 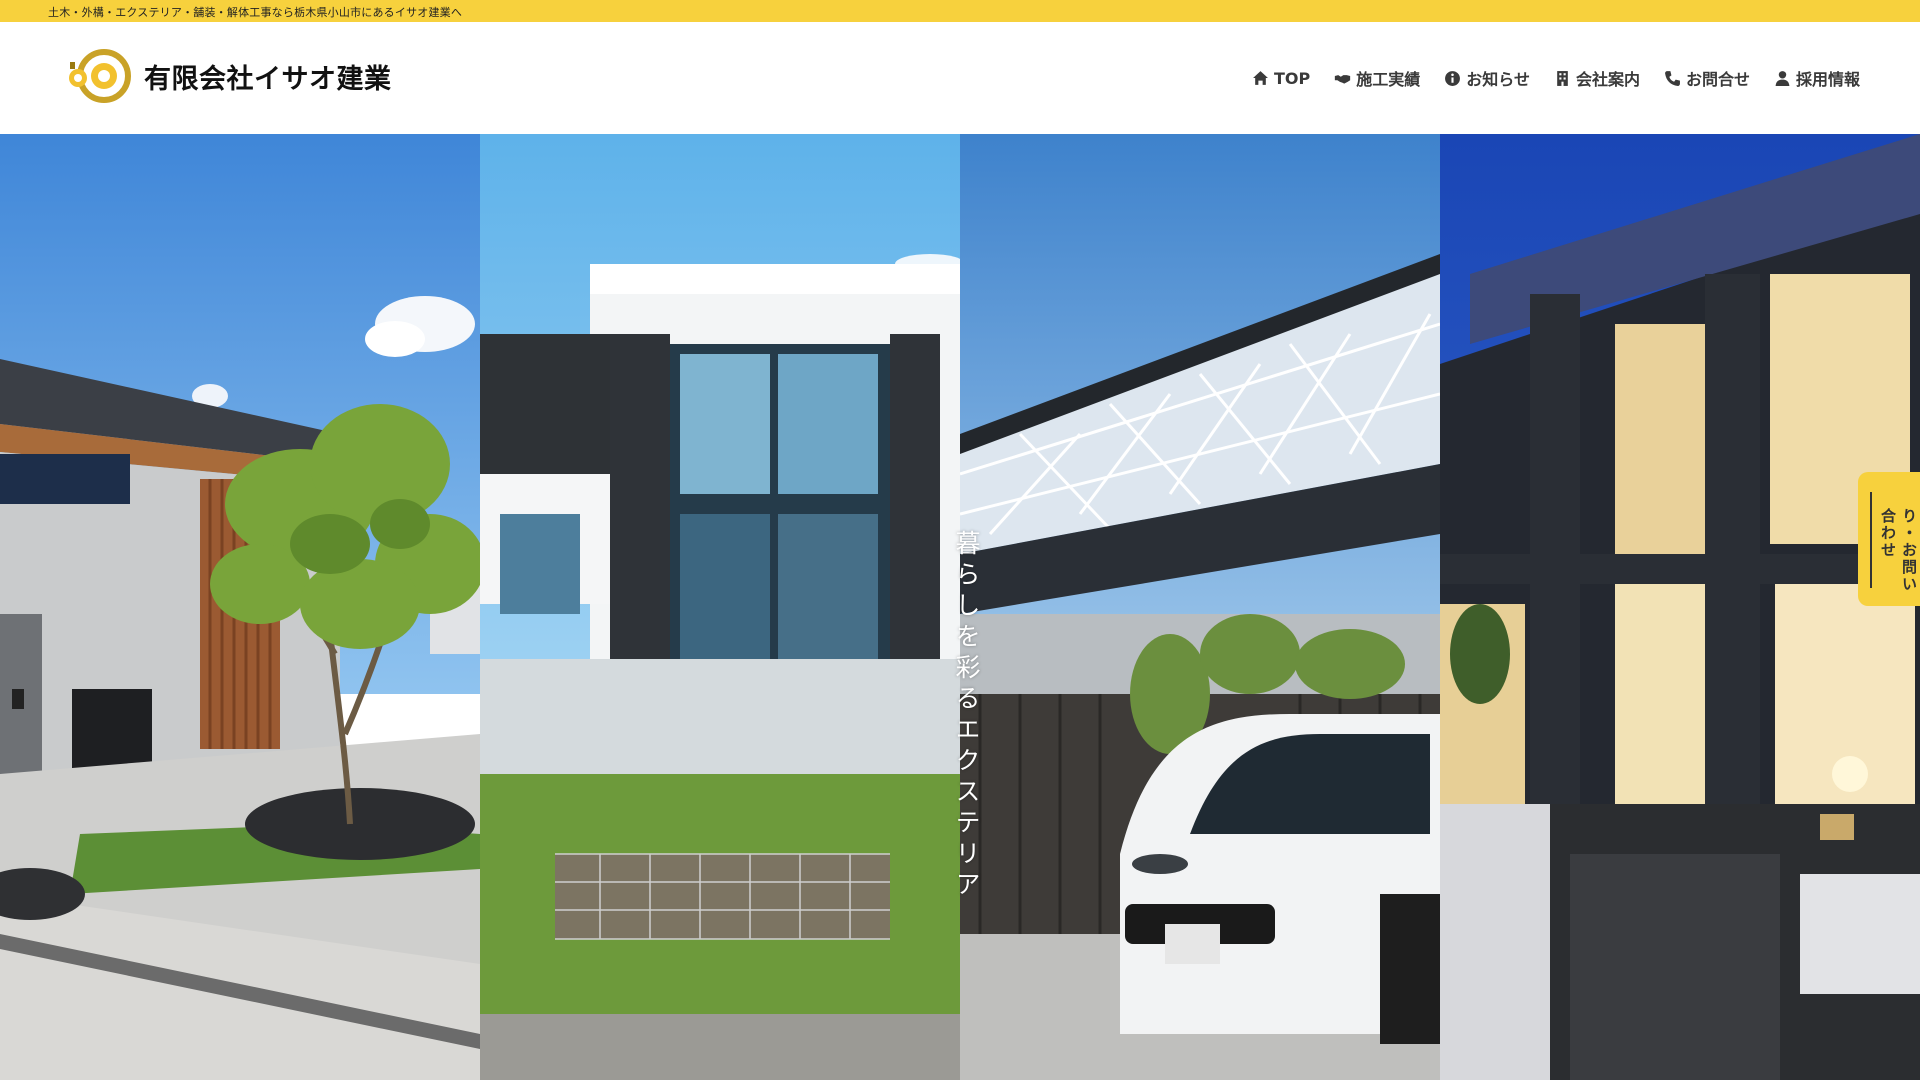 What do you see at coordinates (1453, 78) in the screenshot?
I see `info-circle-icon` at bounding box center [1453, 78].